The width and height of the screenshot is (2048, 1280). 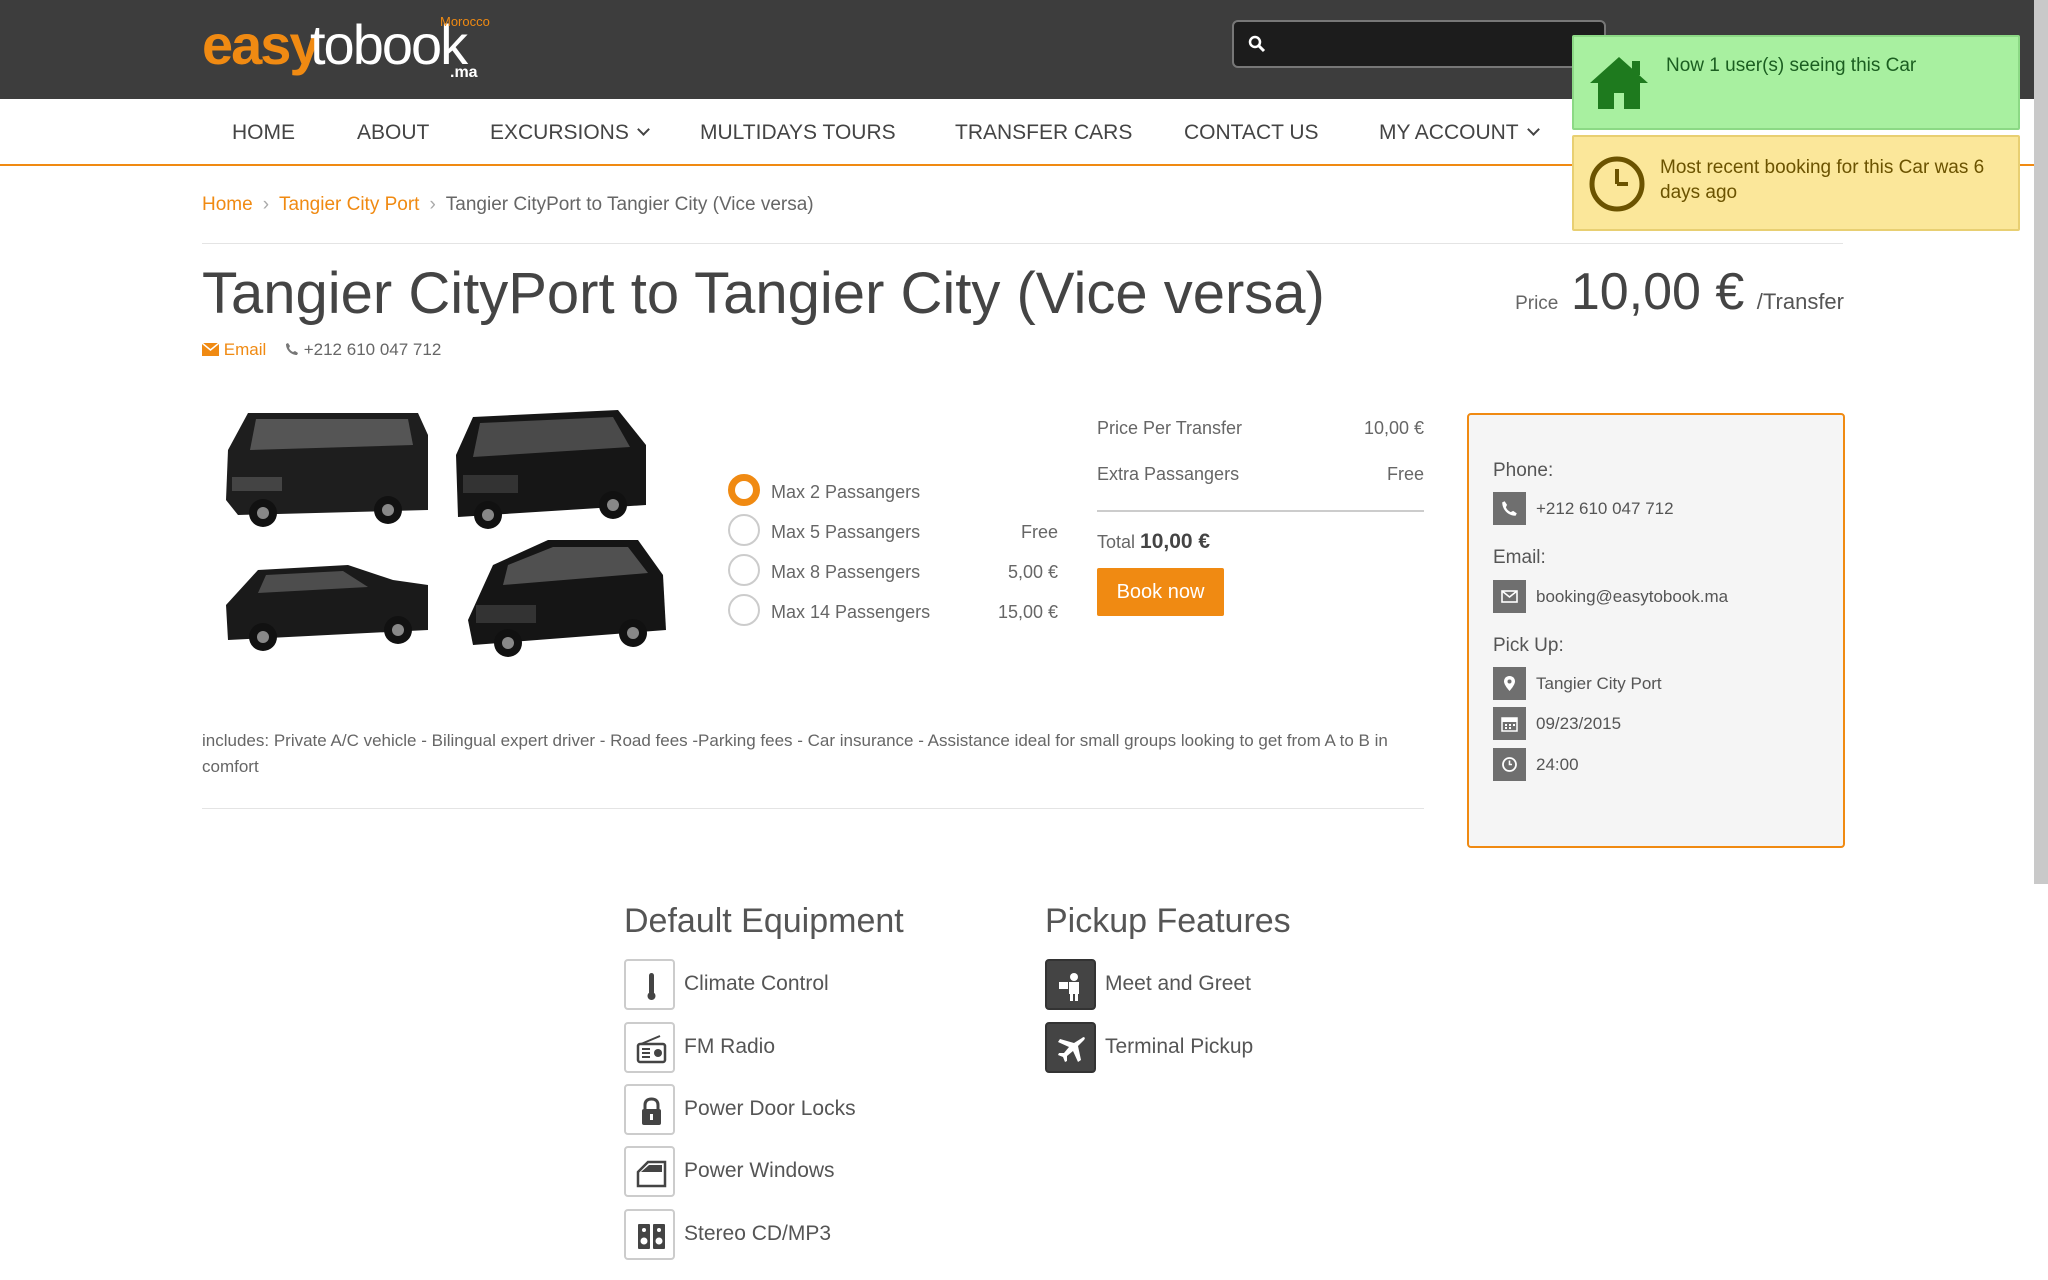 I want to click on sedan-image, so click(x=327, y=608).